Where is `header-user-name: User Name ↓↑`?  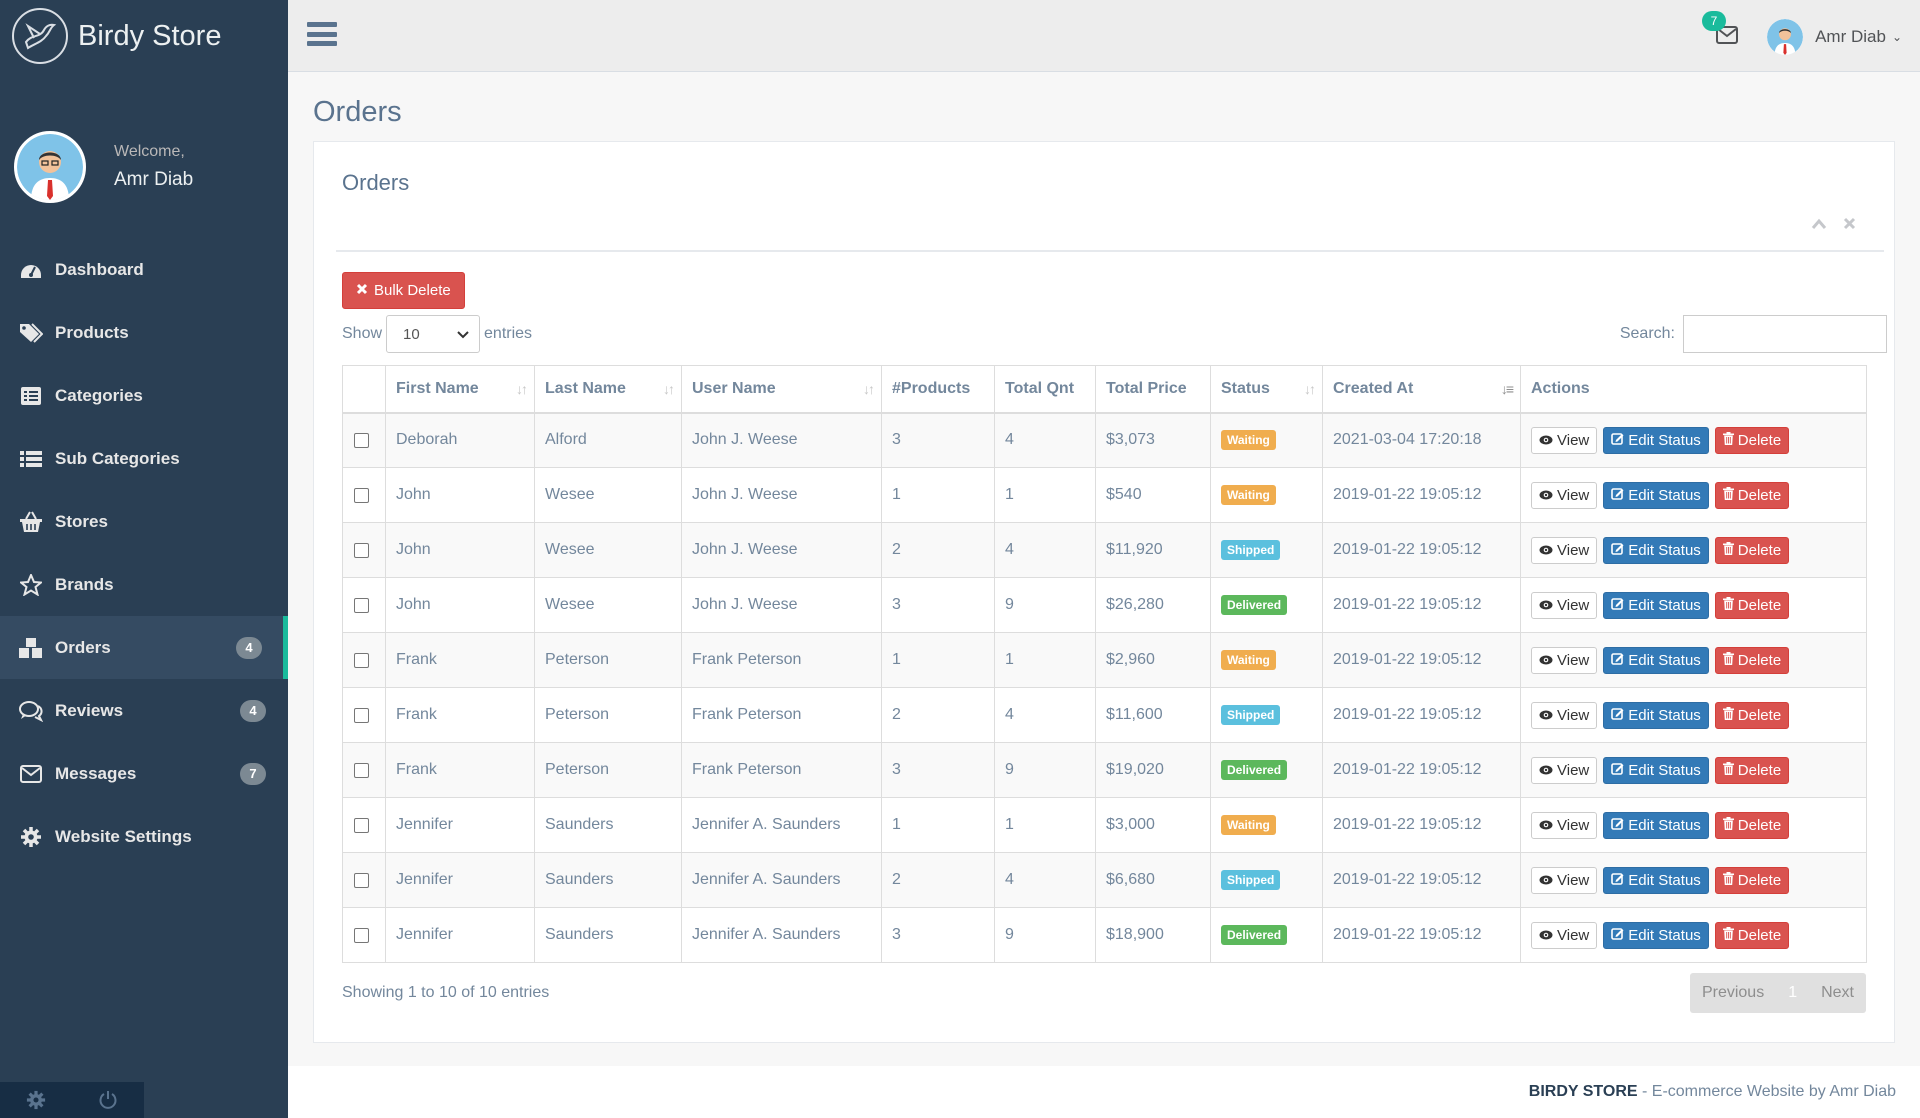 header-user-name: User Name ↓↑ is located at coordinates (781, 389).